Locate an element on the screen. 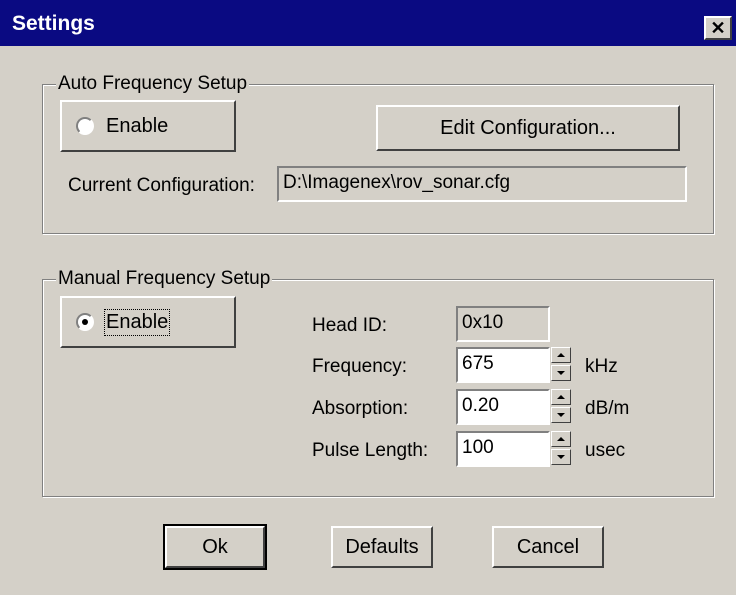  auto-enable-panel: Enable is located at coordinates (148, 126).